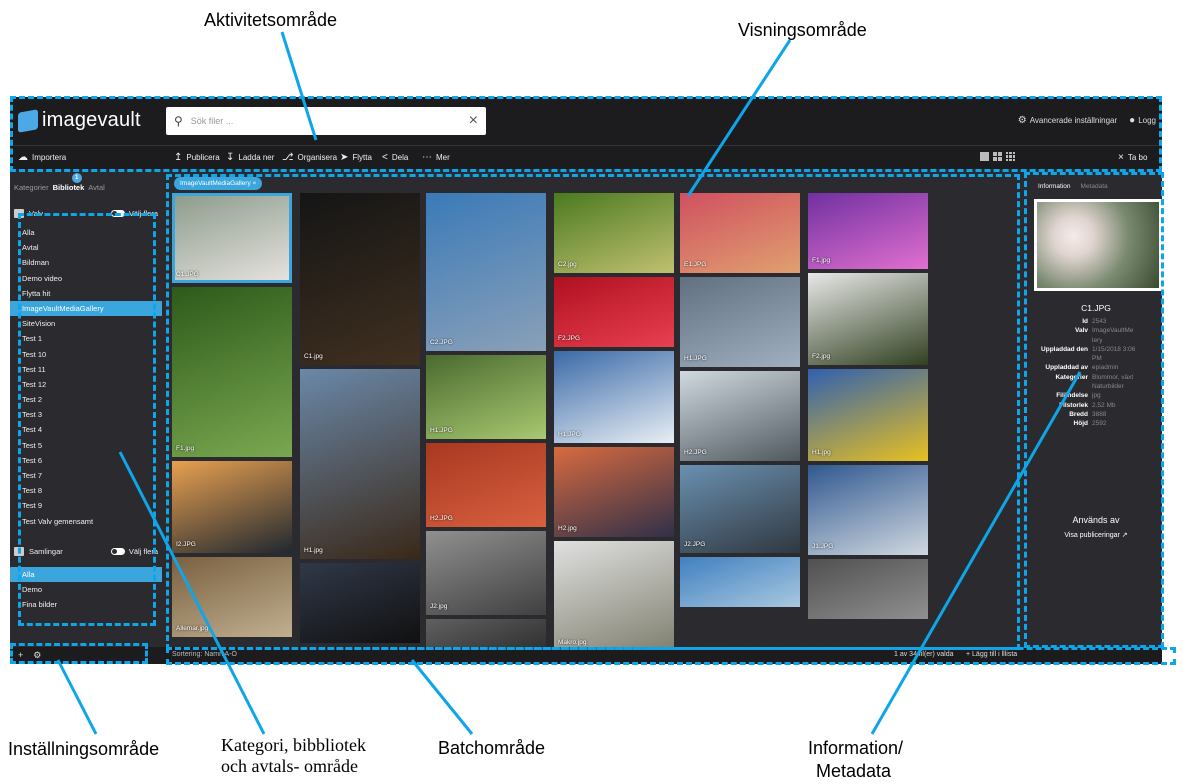 The height and width of the screenshot is (784, 1183). What do you see at coordinates (976, 553) in the screenshot?
I see `callout-info` at bounding box center [976, 553].